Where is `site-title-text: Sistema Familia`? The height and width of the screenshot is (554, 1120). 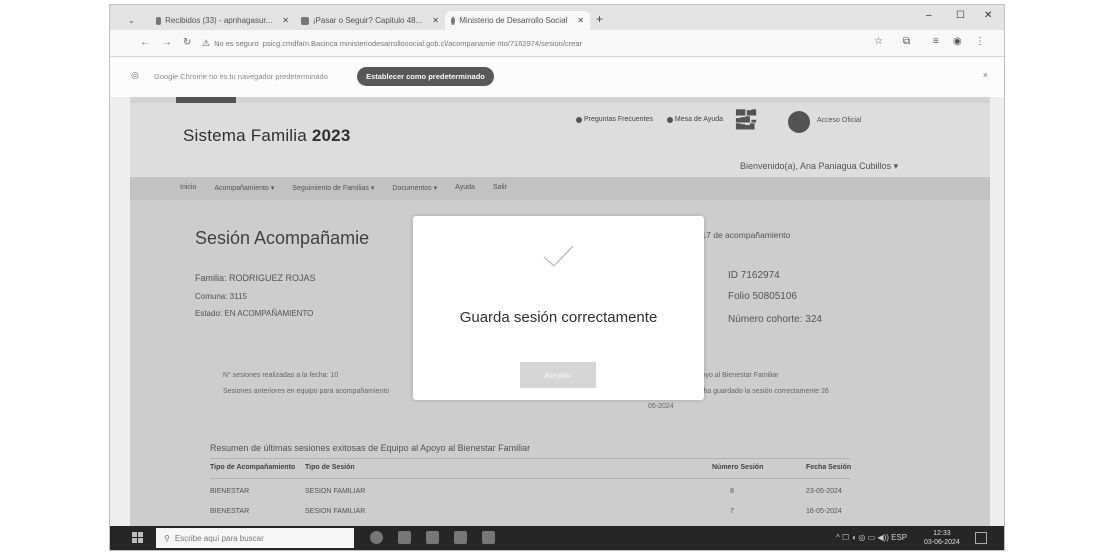 site-title-text: Sistema Familia is located at coordinates (245, 135).